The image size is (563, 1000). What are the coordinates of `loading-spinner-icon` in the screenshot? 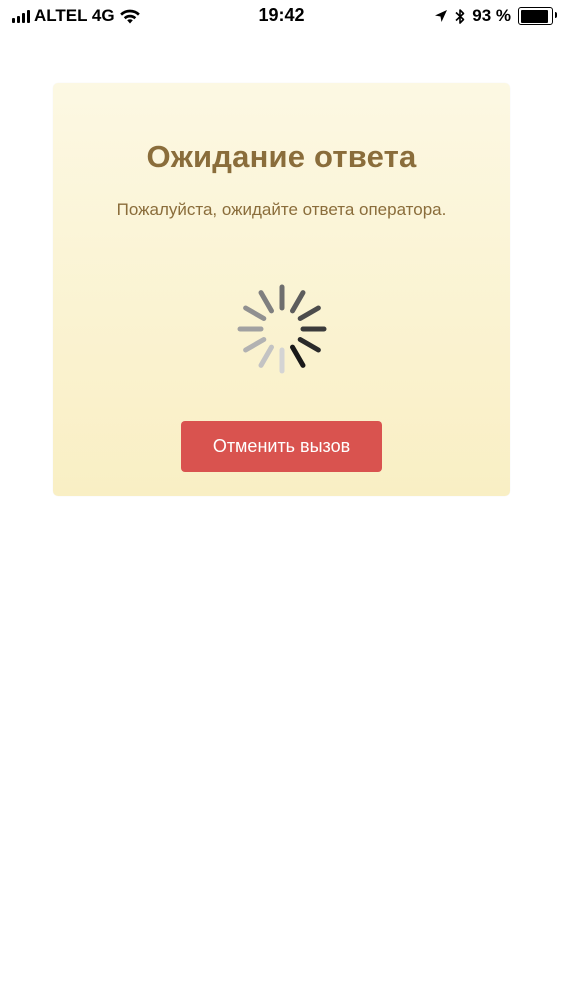 It's located at (282, 329).